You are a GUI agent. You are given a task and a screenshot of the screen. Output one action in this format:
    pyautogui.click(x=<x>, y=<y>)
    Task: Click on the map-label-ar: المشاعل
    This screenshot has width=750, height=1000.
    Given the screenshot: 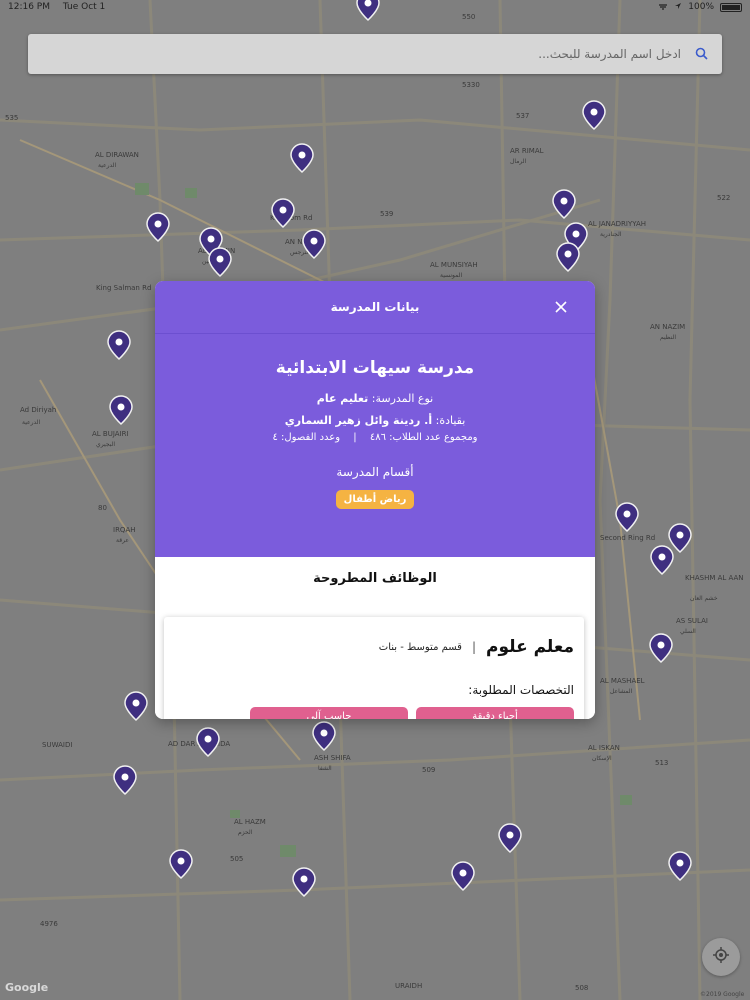 What is the action you would take?
    pyautogui.click(x=621, y=691)
    